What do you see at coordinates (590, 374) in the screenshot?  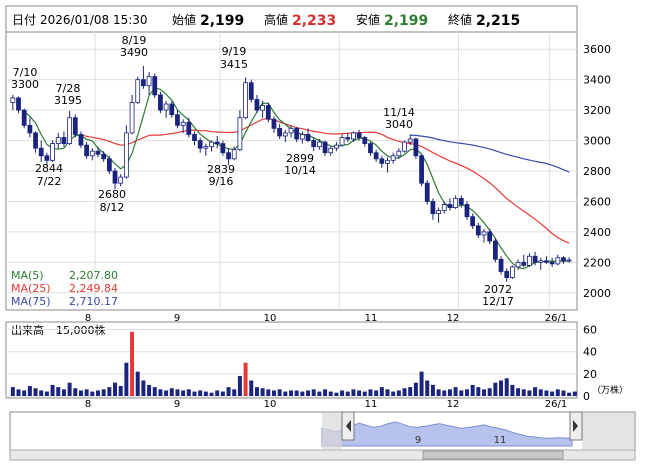 I see `volume-tick-label: 20` at bounding box center [590, 374].